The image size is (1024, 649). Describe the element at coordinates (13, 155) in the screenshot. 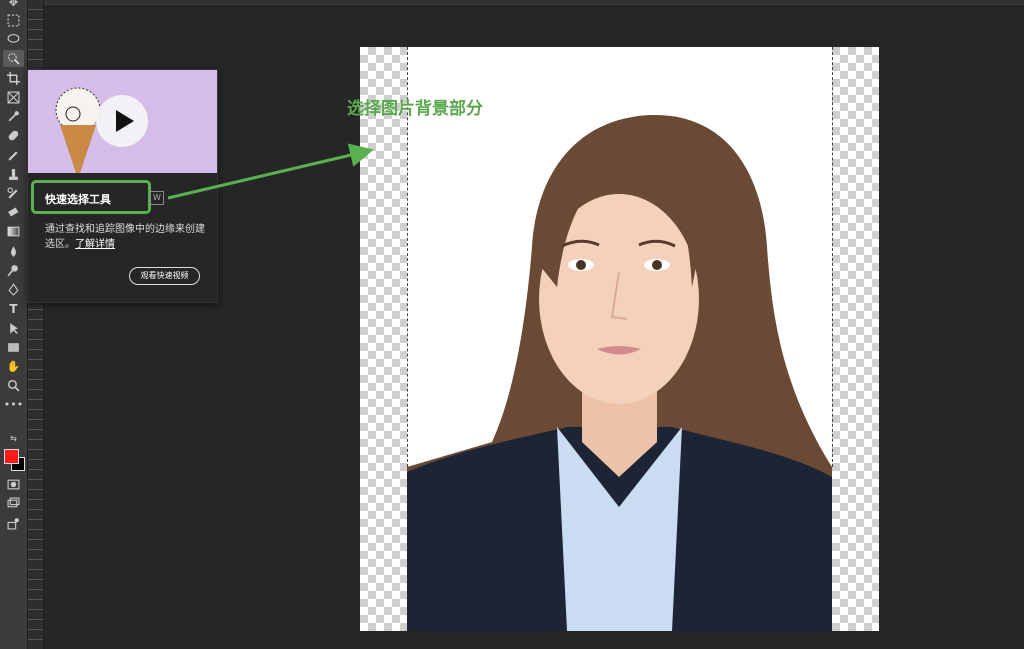

I see `brush-icon` at that location.